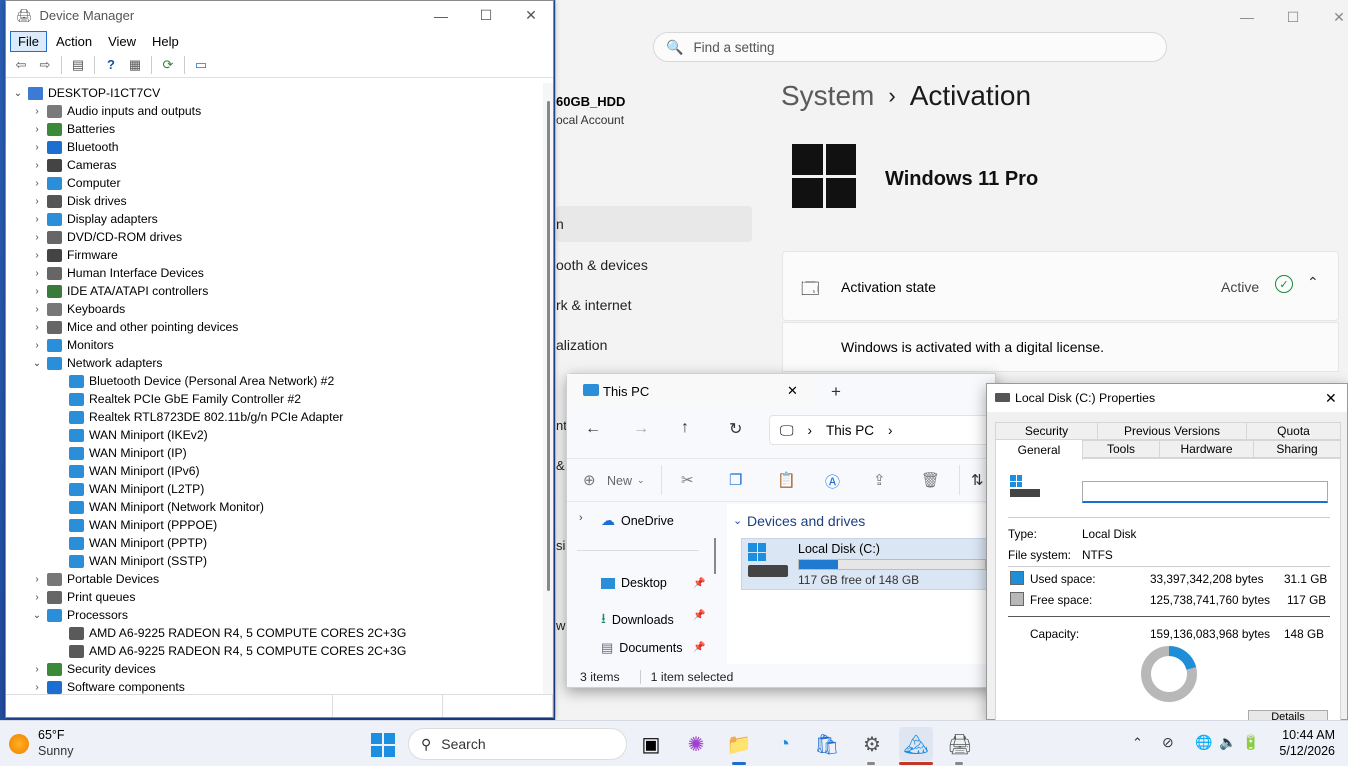  What do you see at coordinates (1121, 449) in the screenshot?
I see `tab-tools: Tools` at bounding box center [1121, 449].